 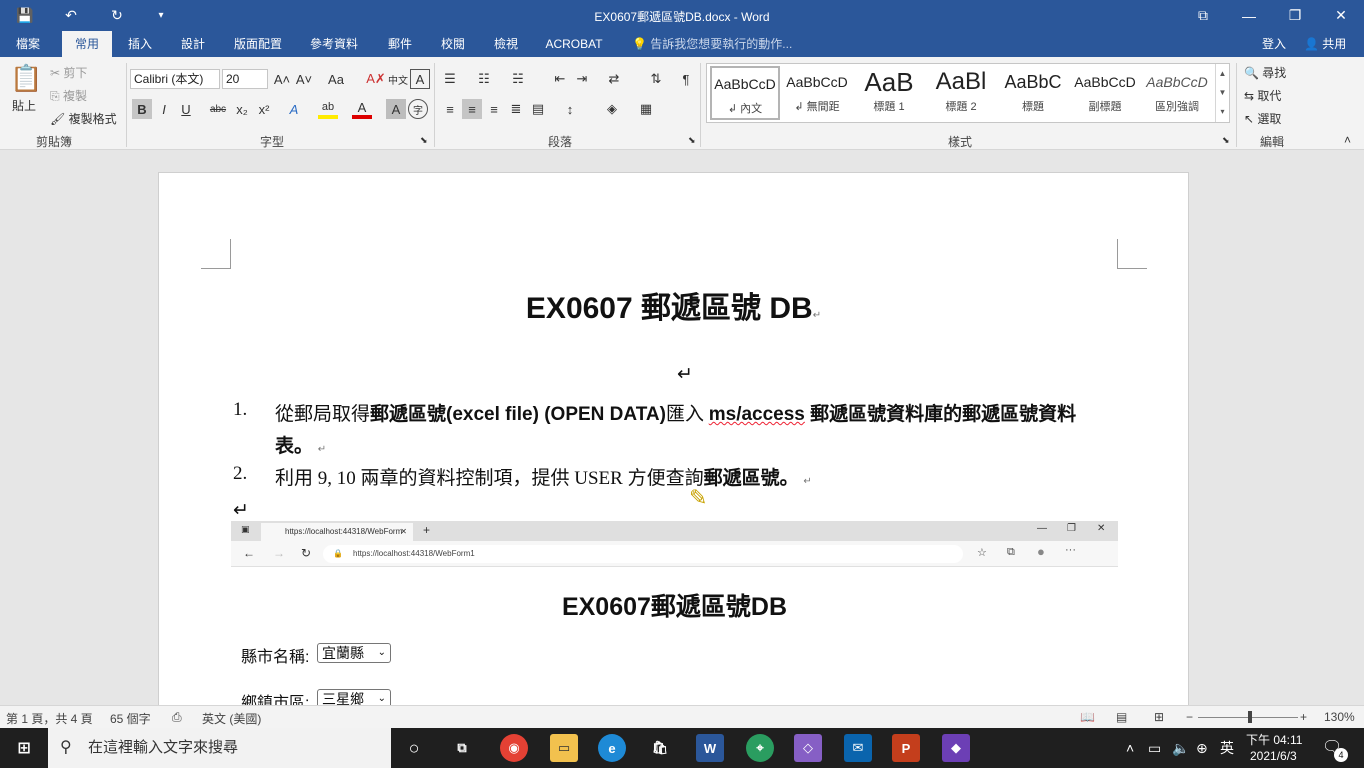 I want to click on tab-layout: 版面配置, so click(x=258, y=44).